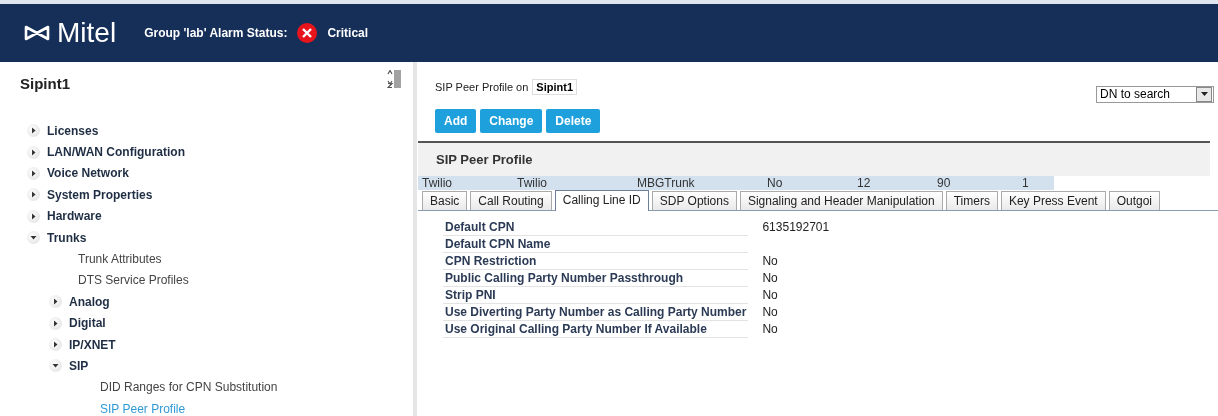 The height and width of the screenshot is (416, 1218). Describe the element at coordinates (1155, 94) in the screenshot. I see `search-dropdown: DN to search` at that location.